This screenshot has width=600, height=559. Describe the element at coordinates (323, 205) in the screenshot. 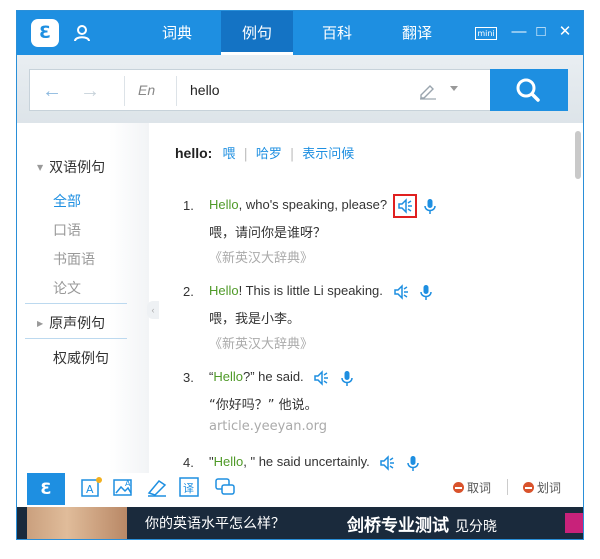

I see `example-english: Hello, who's speaking, please?` at that location.